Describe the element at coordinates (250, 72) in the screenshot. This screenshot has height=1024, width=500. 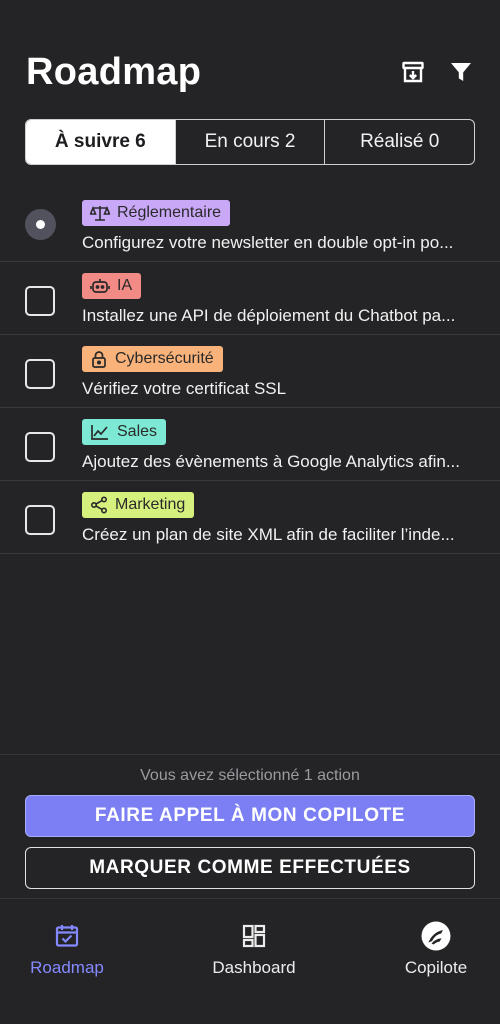
I see `header: Roadmap` at that location.